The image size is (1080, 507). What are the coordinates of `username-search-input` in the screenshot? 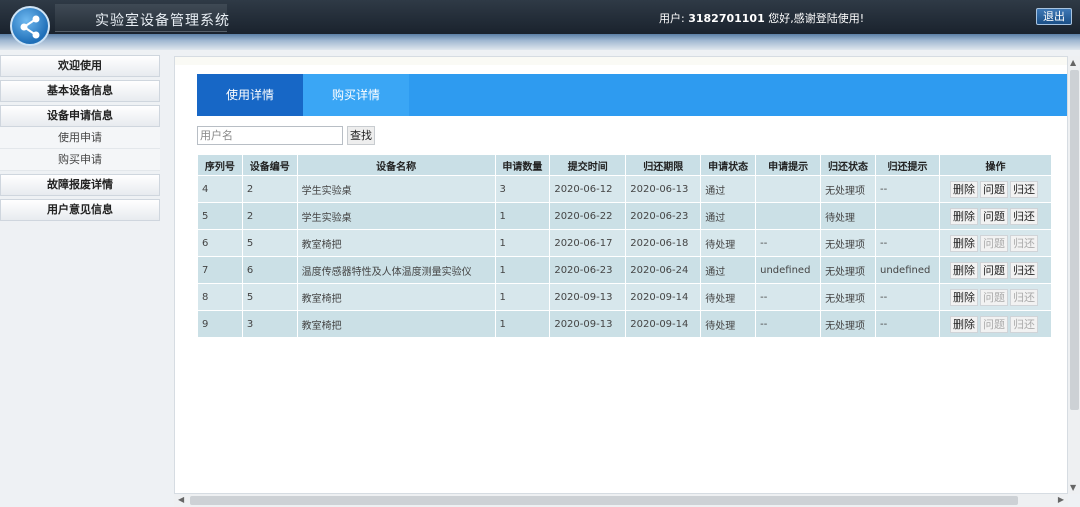 It's located at (270, 135).